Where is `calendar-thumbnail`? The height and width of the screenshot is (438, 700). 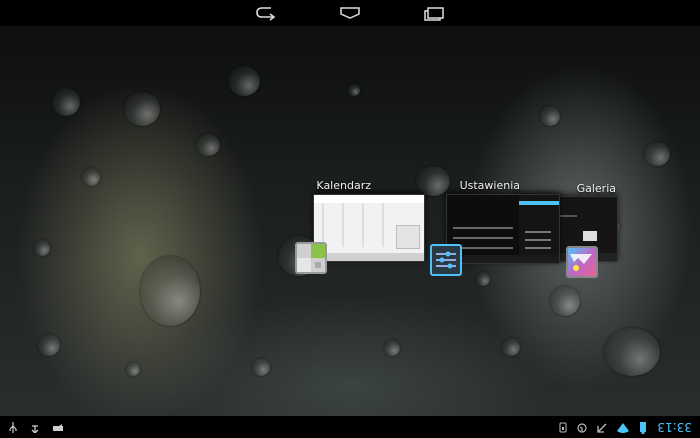 calendar-thumbnail is located at coordinates (369, 228).